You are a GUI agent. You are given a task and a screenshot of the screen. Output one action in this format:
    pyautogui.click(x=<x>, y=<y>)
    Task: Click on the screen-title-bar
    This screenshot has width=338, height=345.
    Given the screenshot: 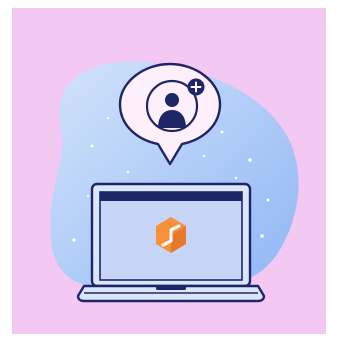 What is the action you would take?
    pyautogui.click(x=171, y=196)
    